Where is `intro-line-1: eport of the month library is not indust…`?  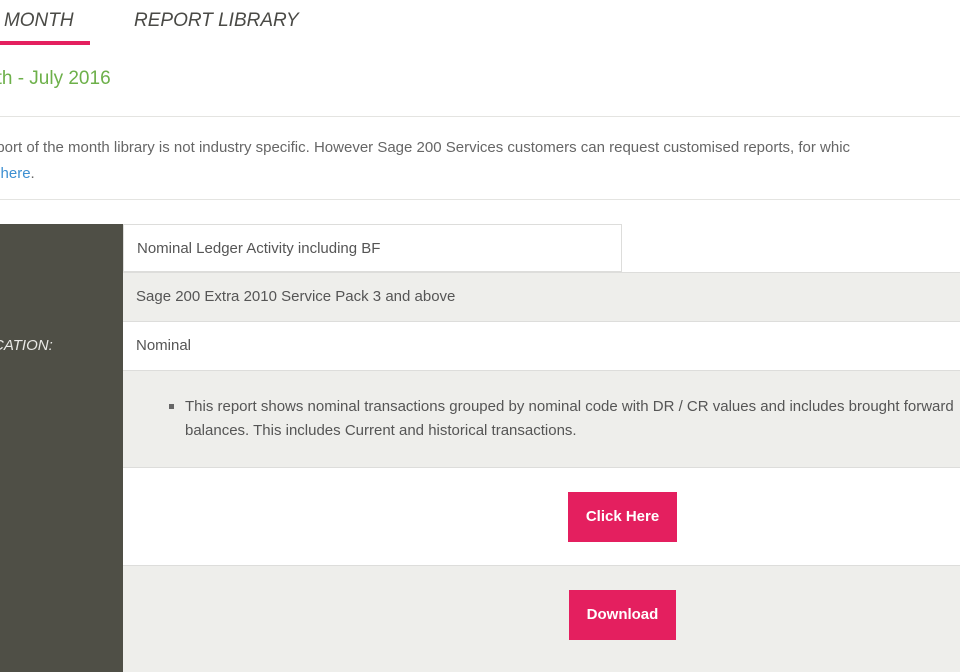
intro-line-1: eport of the month library is not indust… is located at coordinates (425, 147).